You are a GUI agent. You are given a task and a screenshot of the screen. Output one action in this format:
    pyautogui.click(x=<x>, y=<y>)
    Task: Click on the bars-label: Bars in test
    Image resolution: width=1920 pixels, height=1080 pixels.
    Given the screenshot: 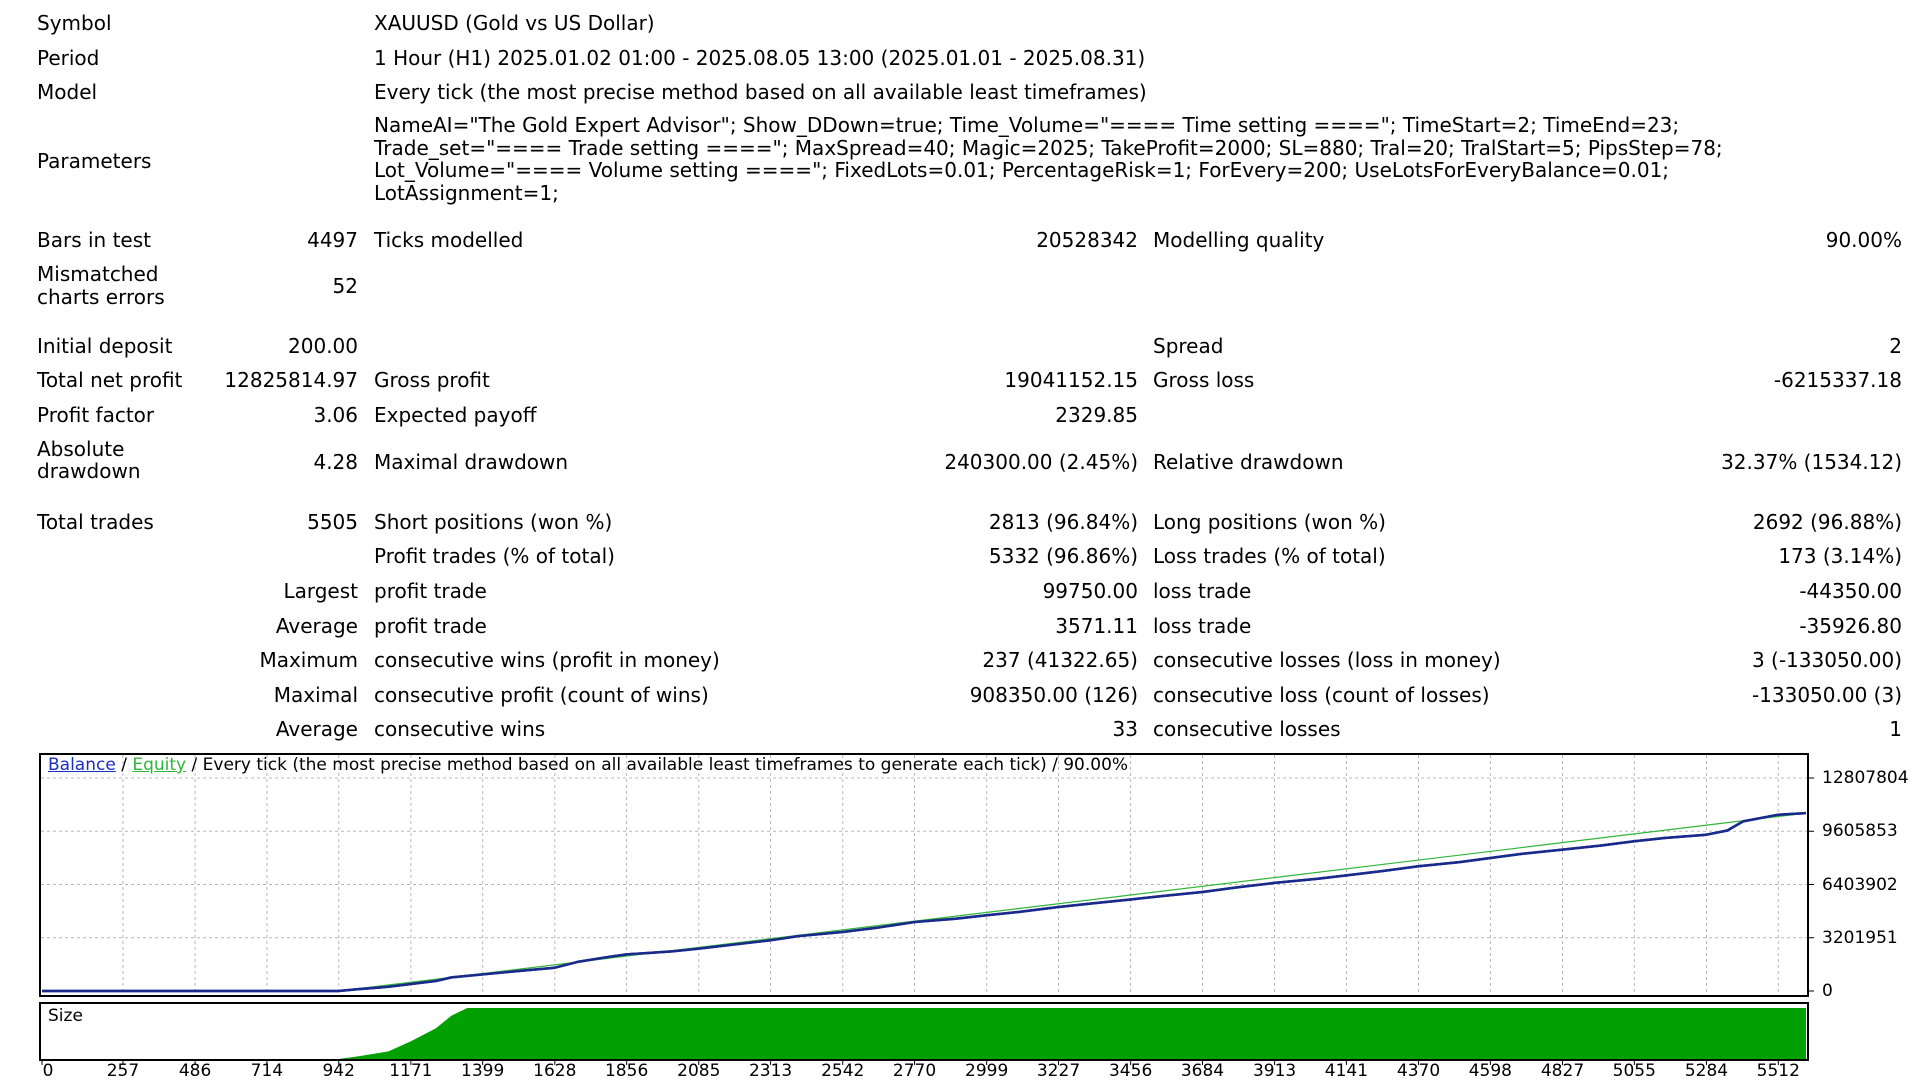 What is the action you would take?
    pyautogui.click(x=94, y=240)
    